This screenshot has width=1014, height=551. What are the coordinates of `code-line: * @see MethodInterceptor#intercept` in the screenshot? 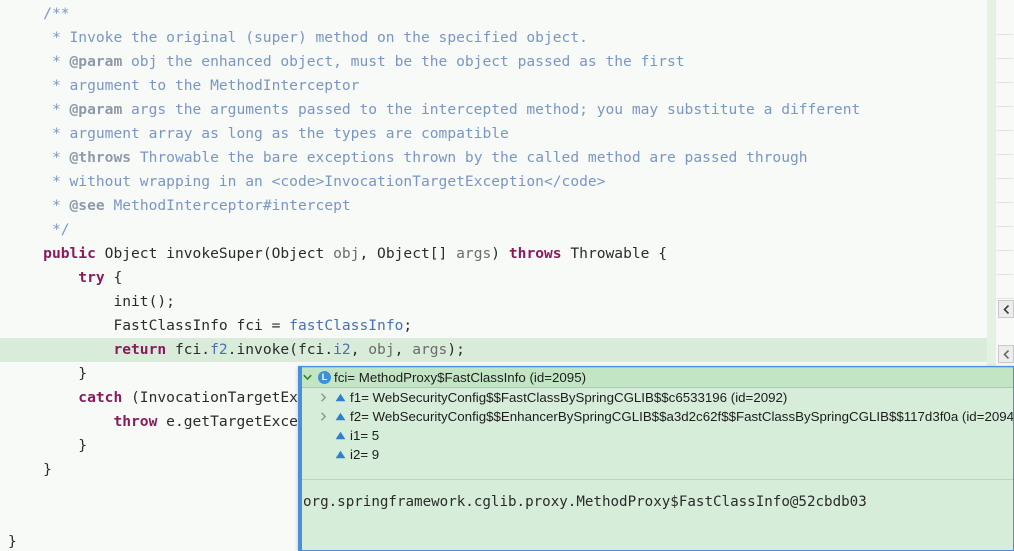 It's located at (498, 206).